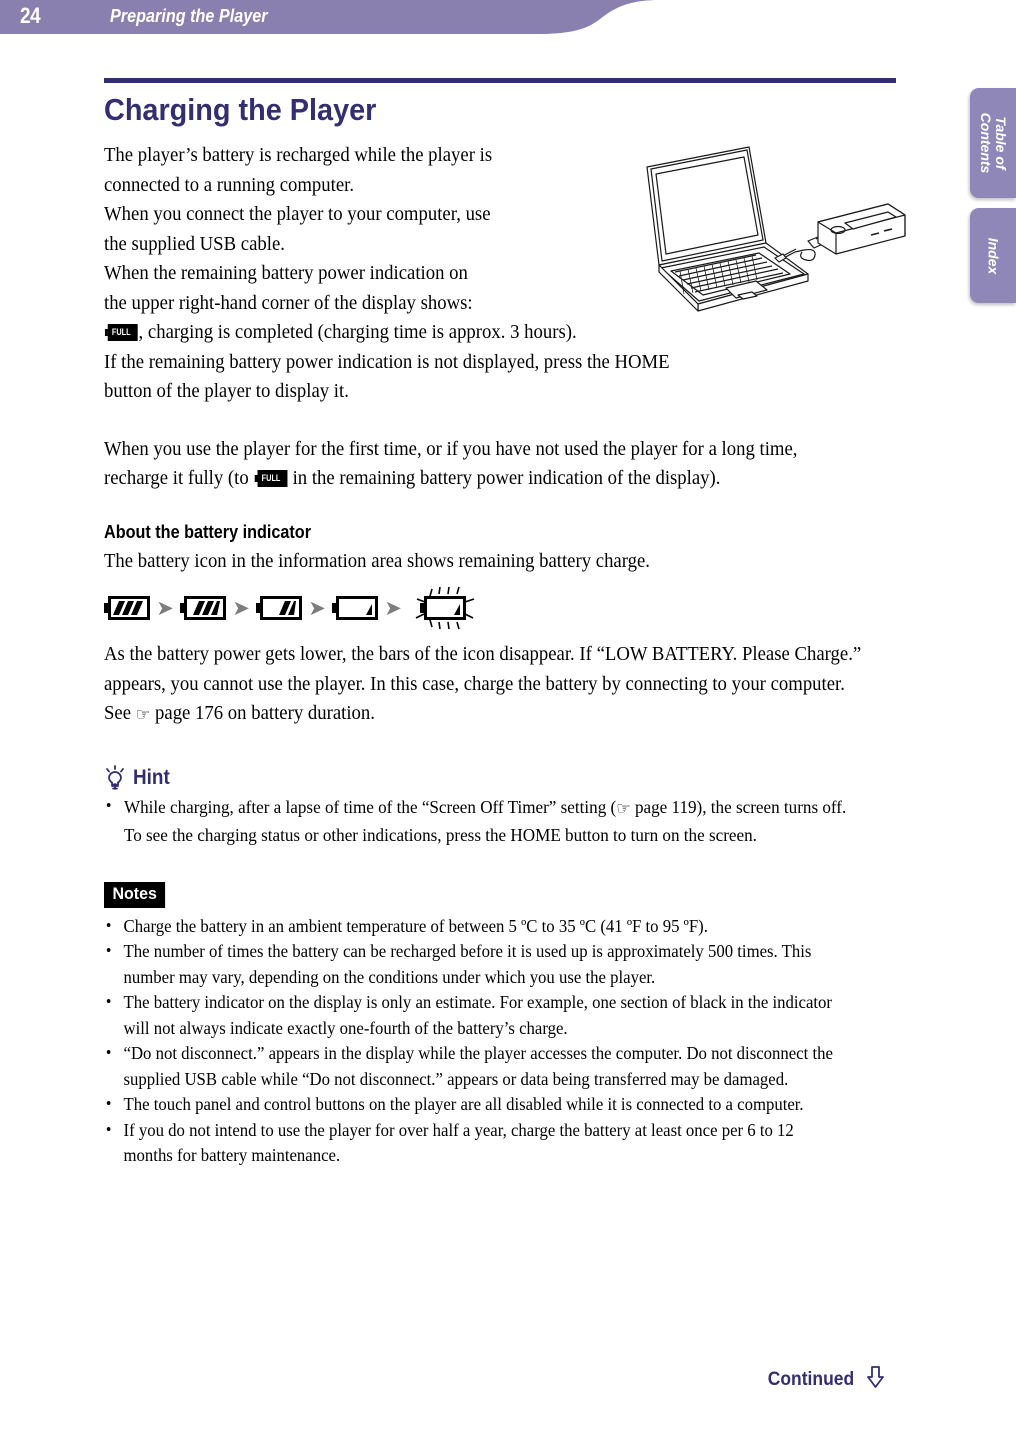 The image size is (1016, 1451). What do you see at coordinates (663, 806) in the screenshot?
I see `hint-item-page-ref: page 119` at bounding box center [663, 806].